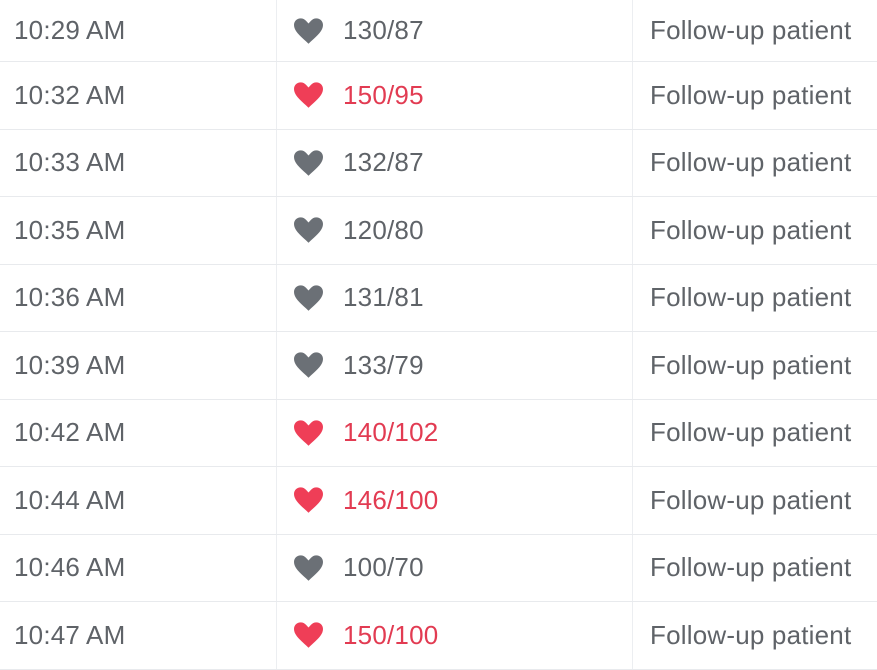  Describe the element at coordinates (138, 365) in the screenshot. I see `reading-time: 10:39 AM` at that location.